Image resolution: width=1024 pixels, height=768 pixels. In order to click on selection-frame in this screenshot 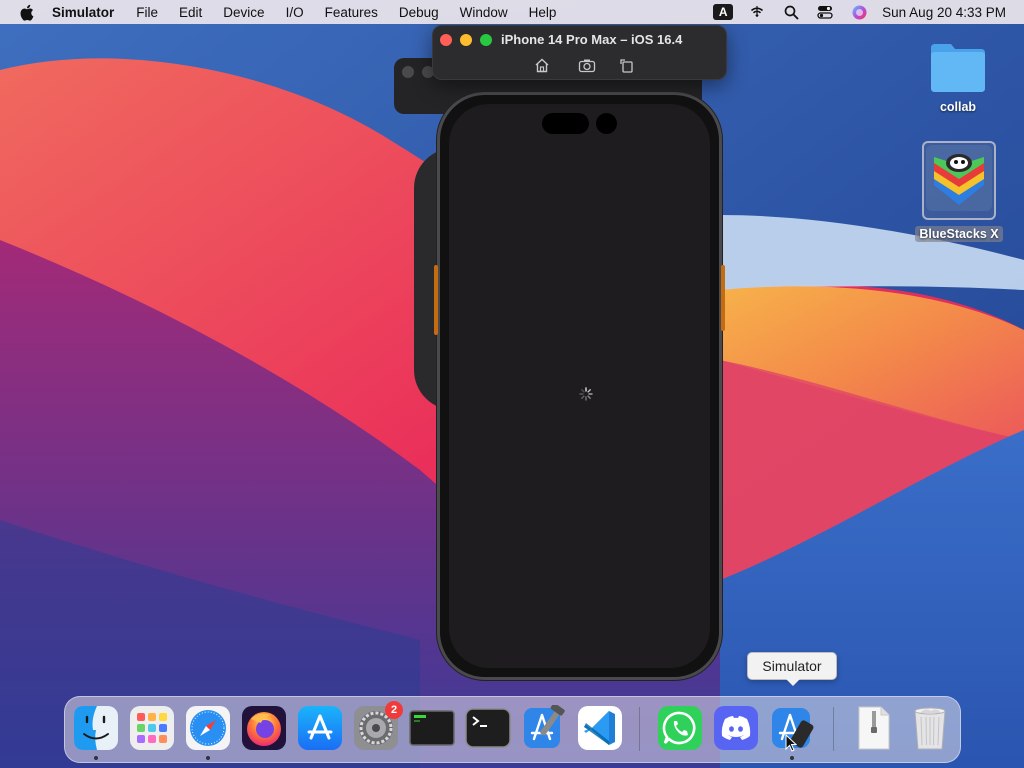, I will do `click(959, 180)`.